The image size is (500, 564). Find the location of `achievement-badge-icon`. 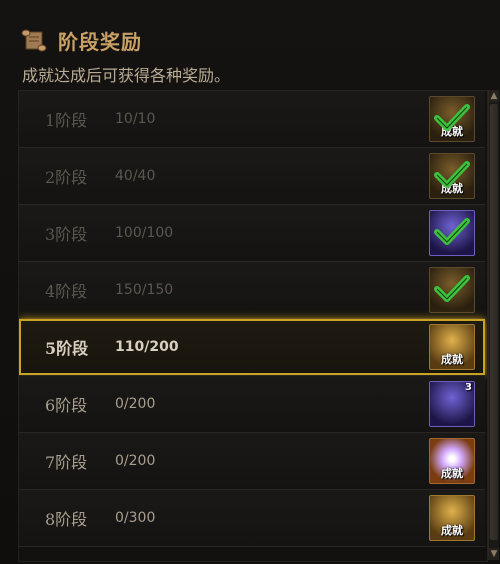

achievement-badge-icon is located at coordinates (452, 290).